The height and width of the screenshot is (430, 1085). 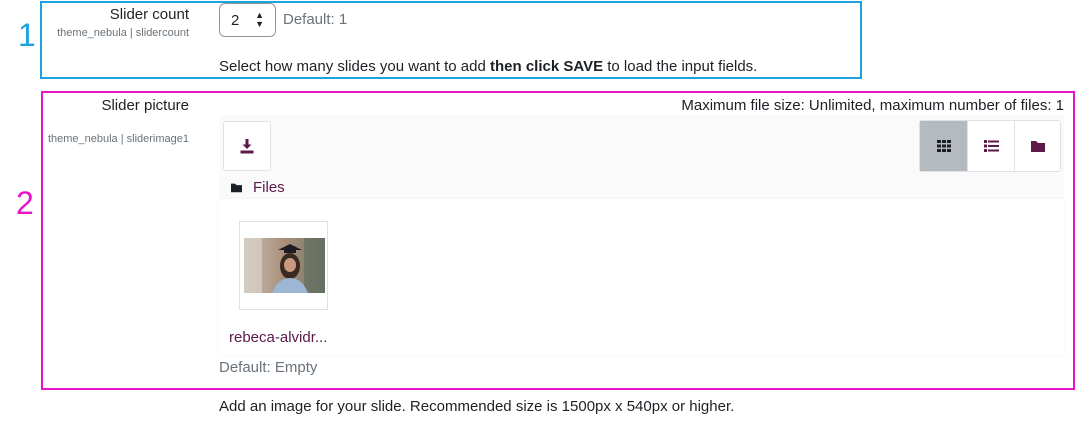 I want to click on view-list-button, so click(x=990, y=146).